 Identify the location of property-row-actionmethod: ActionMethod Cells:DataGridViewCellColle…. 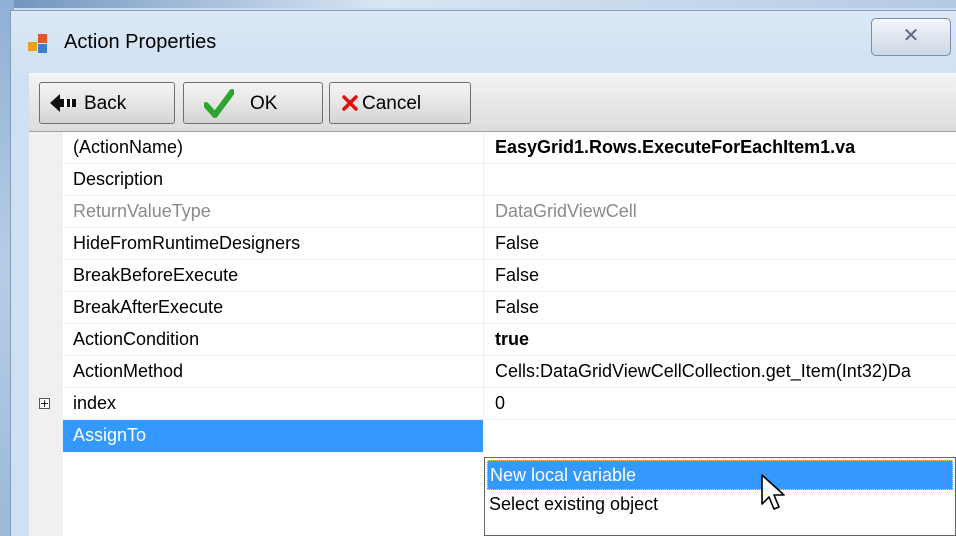
(509, 372).